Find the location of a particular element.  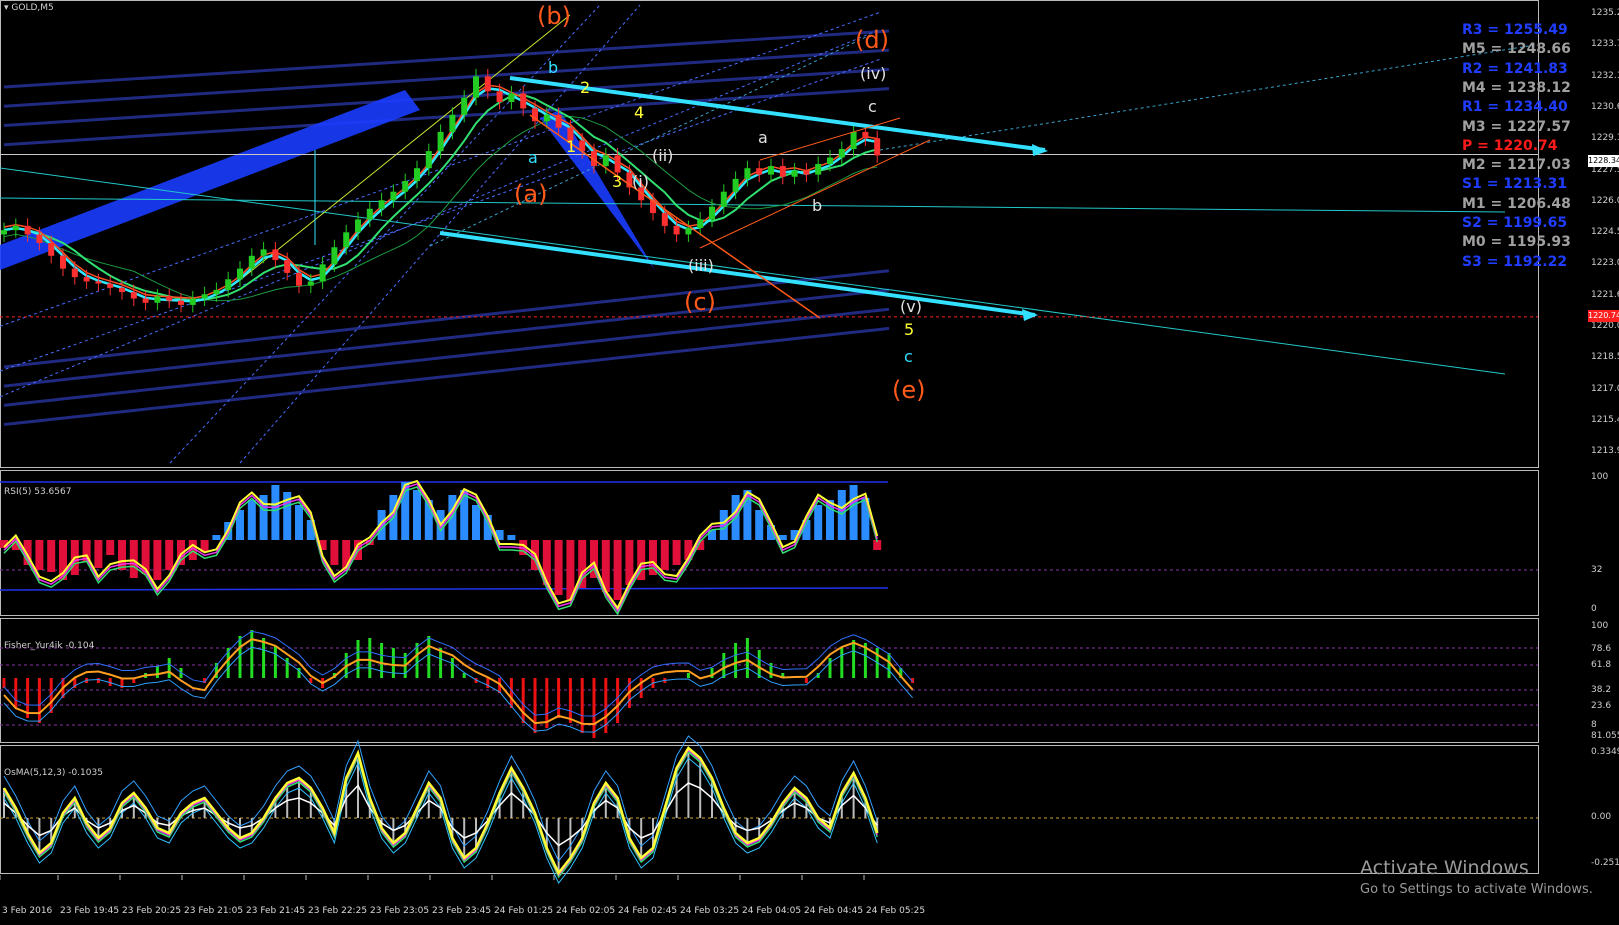

fisher-axis-label: 23.6 is located at coordinates (1601, 706).